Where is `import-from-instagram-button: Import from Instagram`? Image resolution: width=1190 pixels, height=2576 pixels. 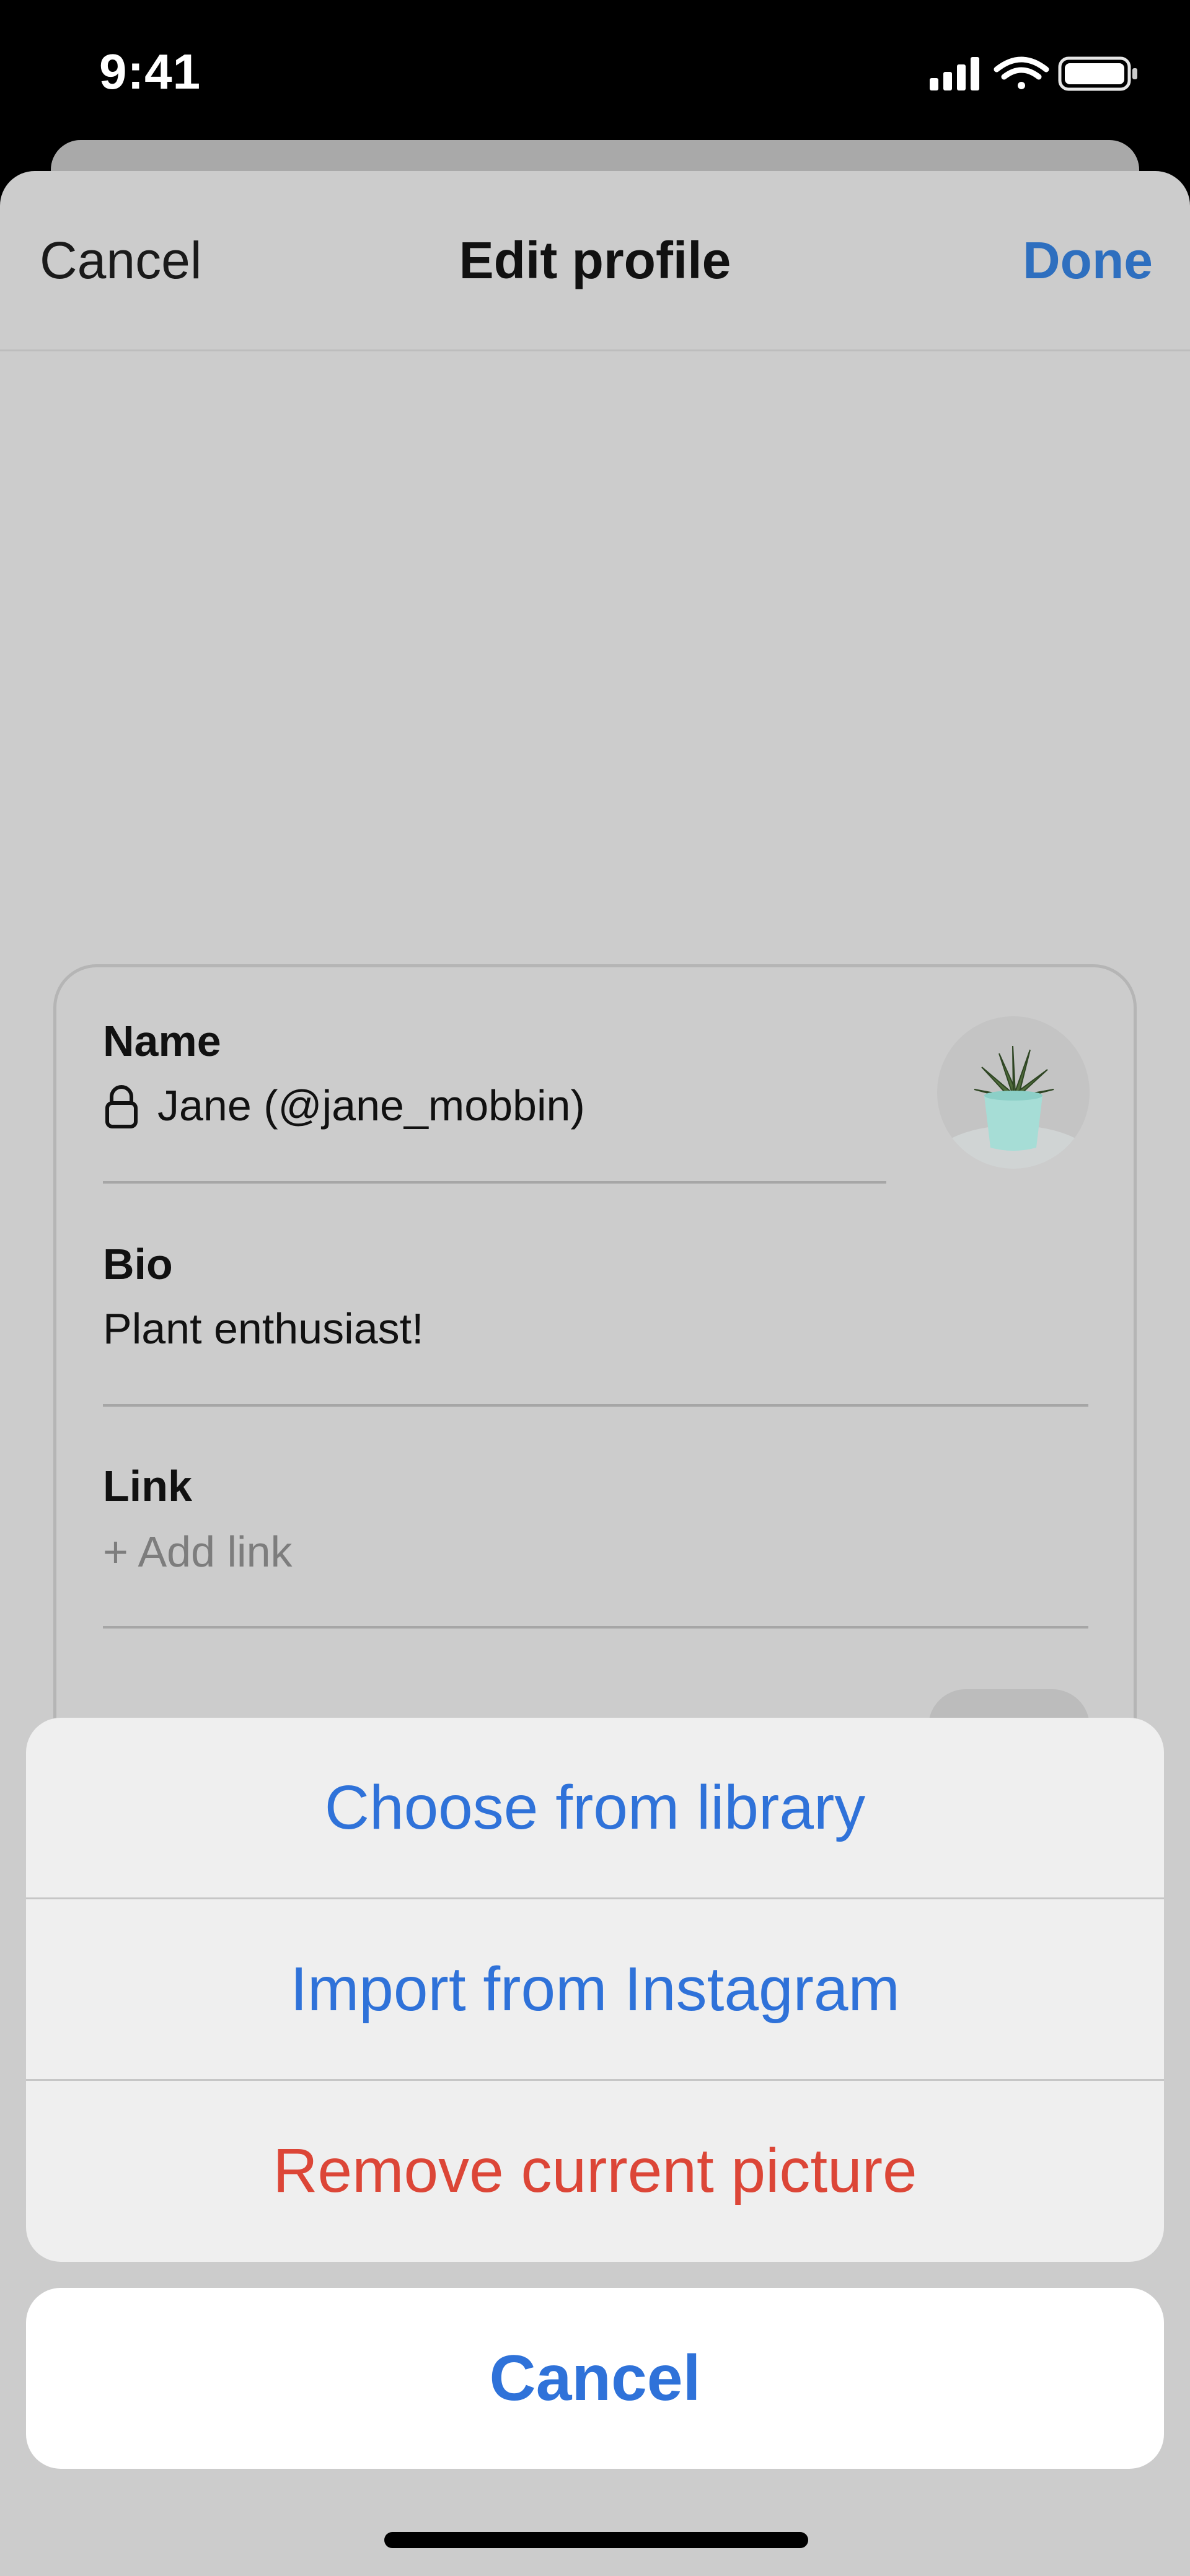 import-from-instagram-button: Import from Instagram is located at coordinates (595, 1989).